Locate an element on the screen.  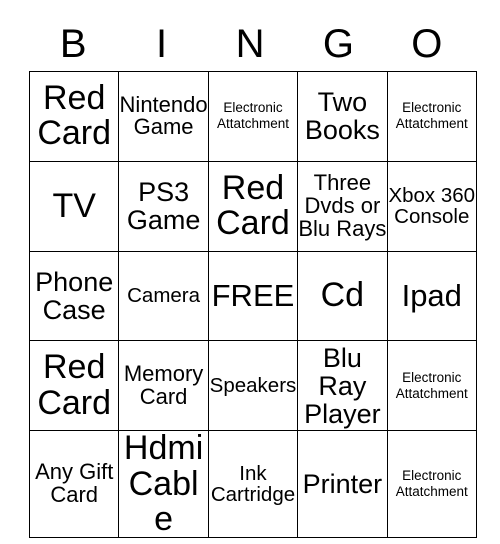
bingo-cell-label: Ink Cartridge is located at coordinates (253, 484).